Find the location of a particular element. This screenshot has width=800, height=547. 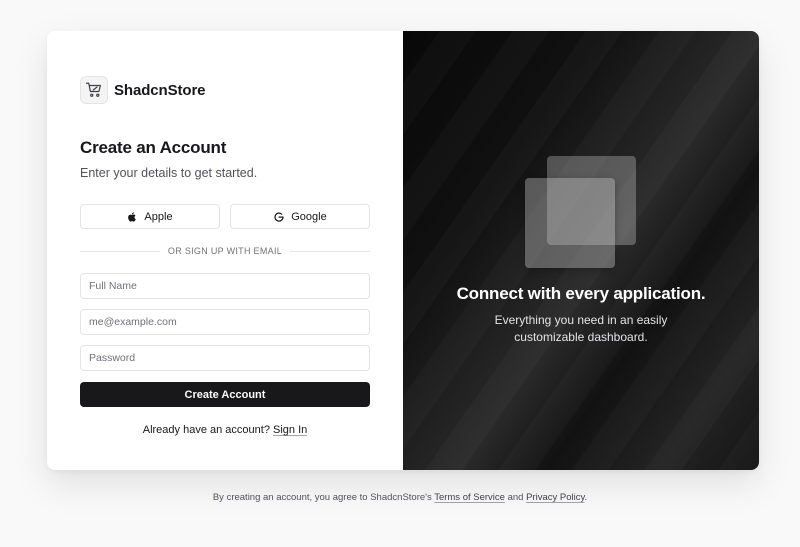

email-divider: OR SIGN UP WITH EMAIL is located at coordinates (225, 251).